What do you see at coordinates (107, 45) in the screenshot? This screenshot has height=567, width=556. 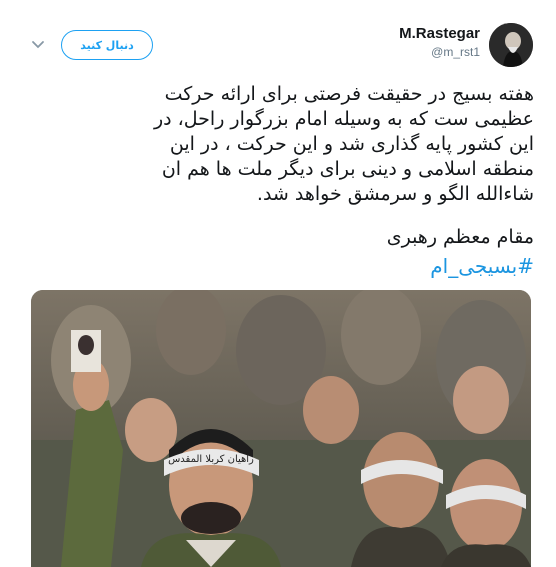 I see `follow-button: دنبال کنید` at bounding box center [107, 45].